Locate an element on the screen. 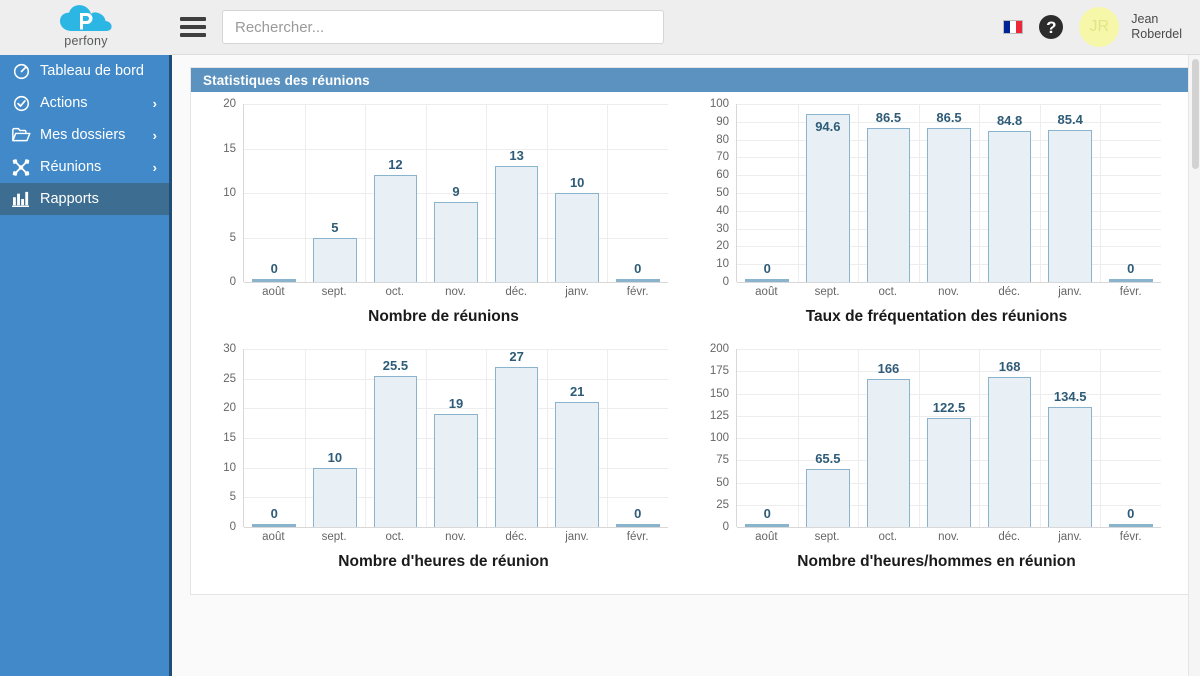 This screenshot has width=1200, height=676. scrollbar-thumb is located at coordinates (1195, 114).